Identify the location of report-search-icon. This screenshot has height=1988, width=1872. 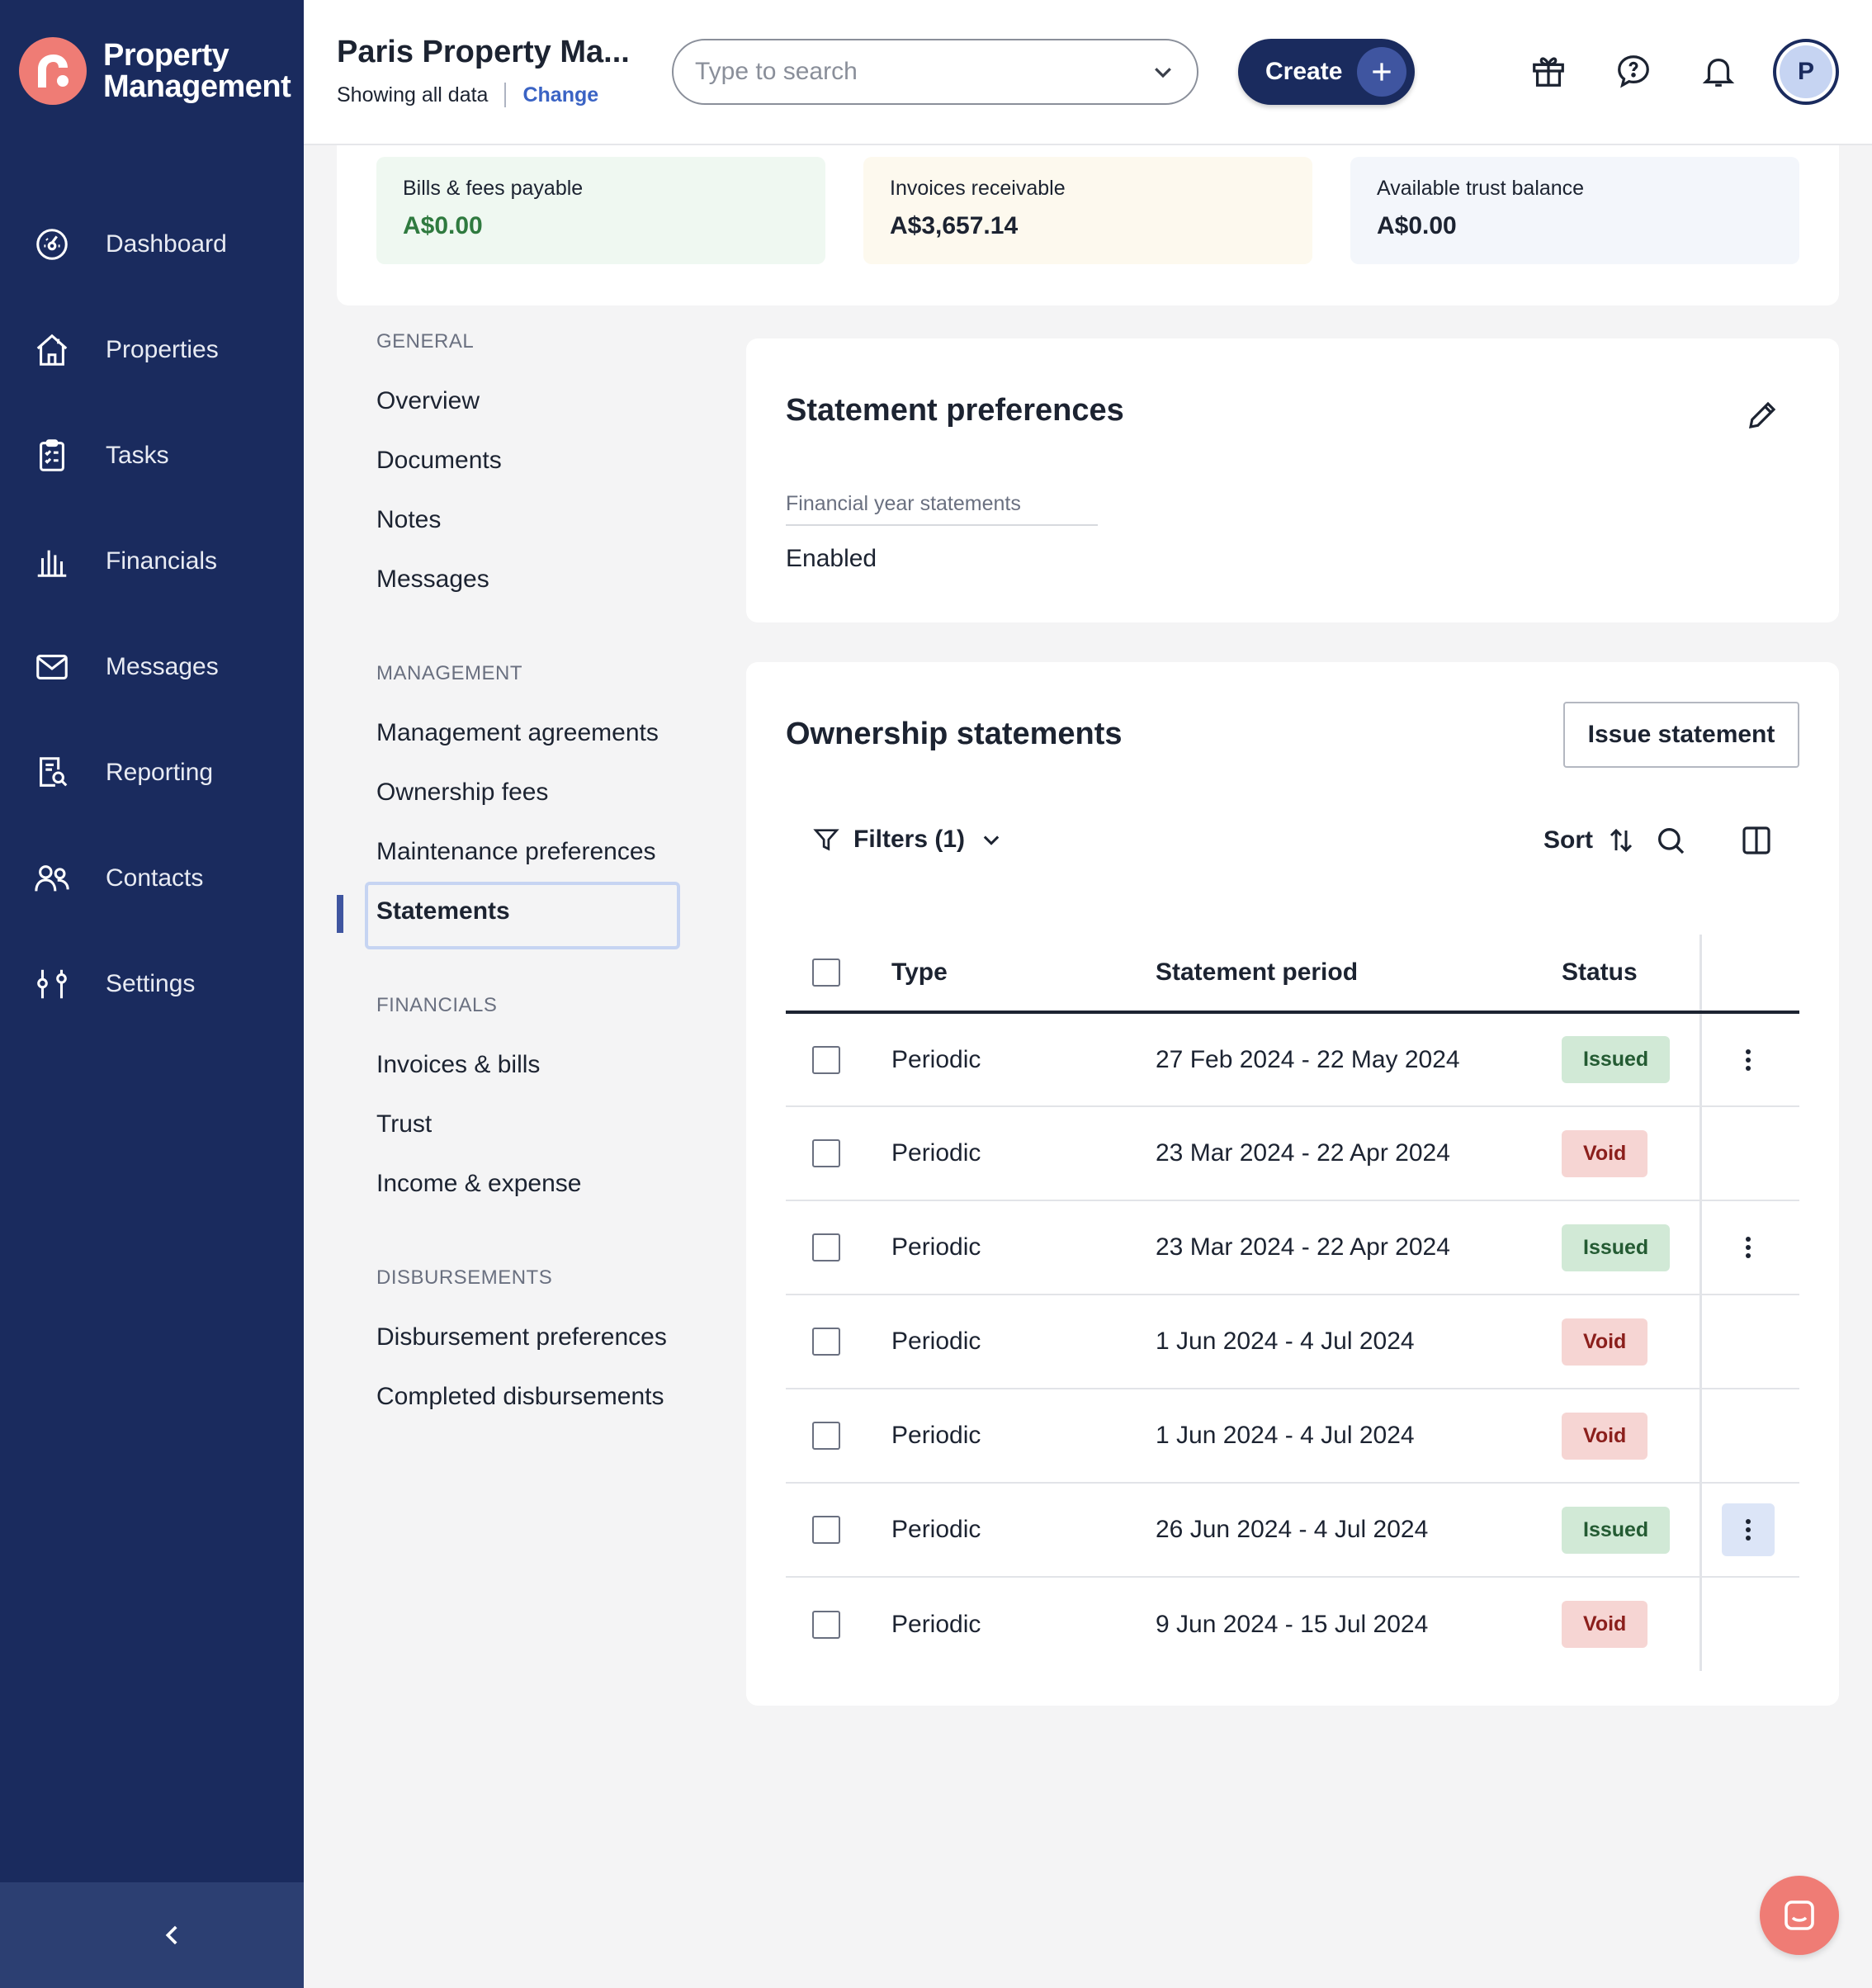
(54, 772).